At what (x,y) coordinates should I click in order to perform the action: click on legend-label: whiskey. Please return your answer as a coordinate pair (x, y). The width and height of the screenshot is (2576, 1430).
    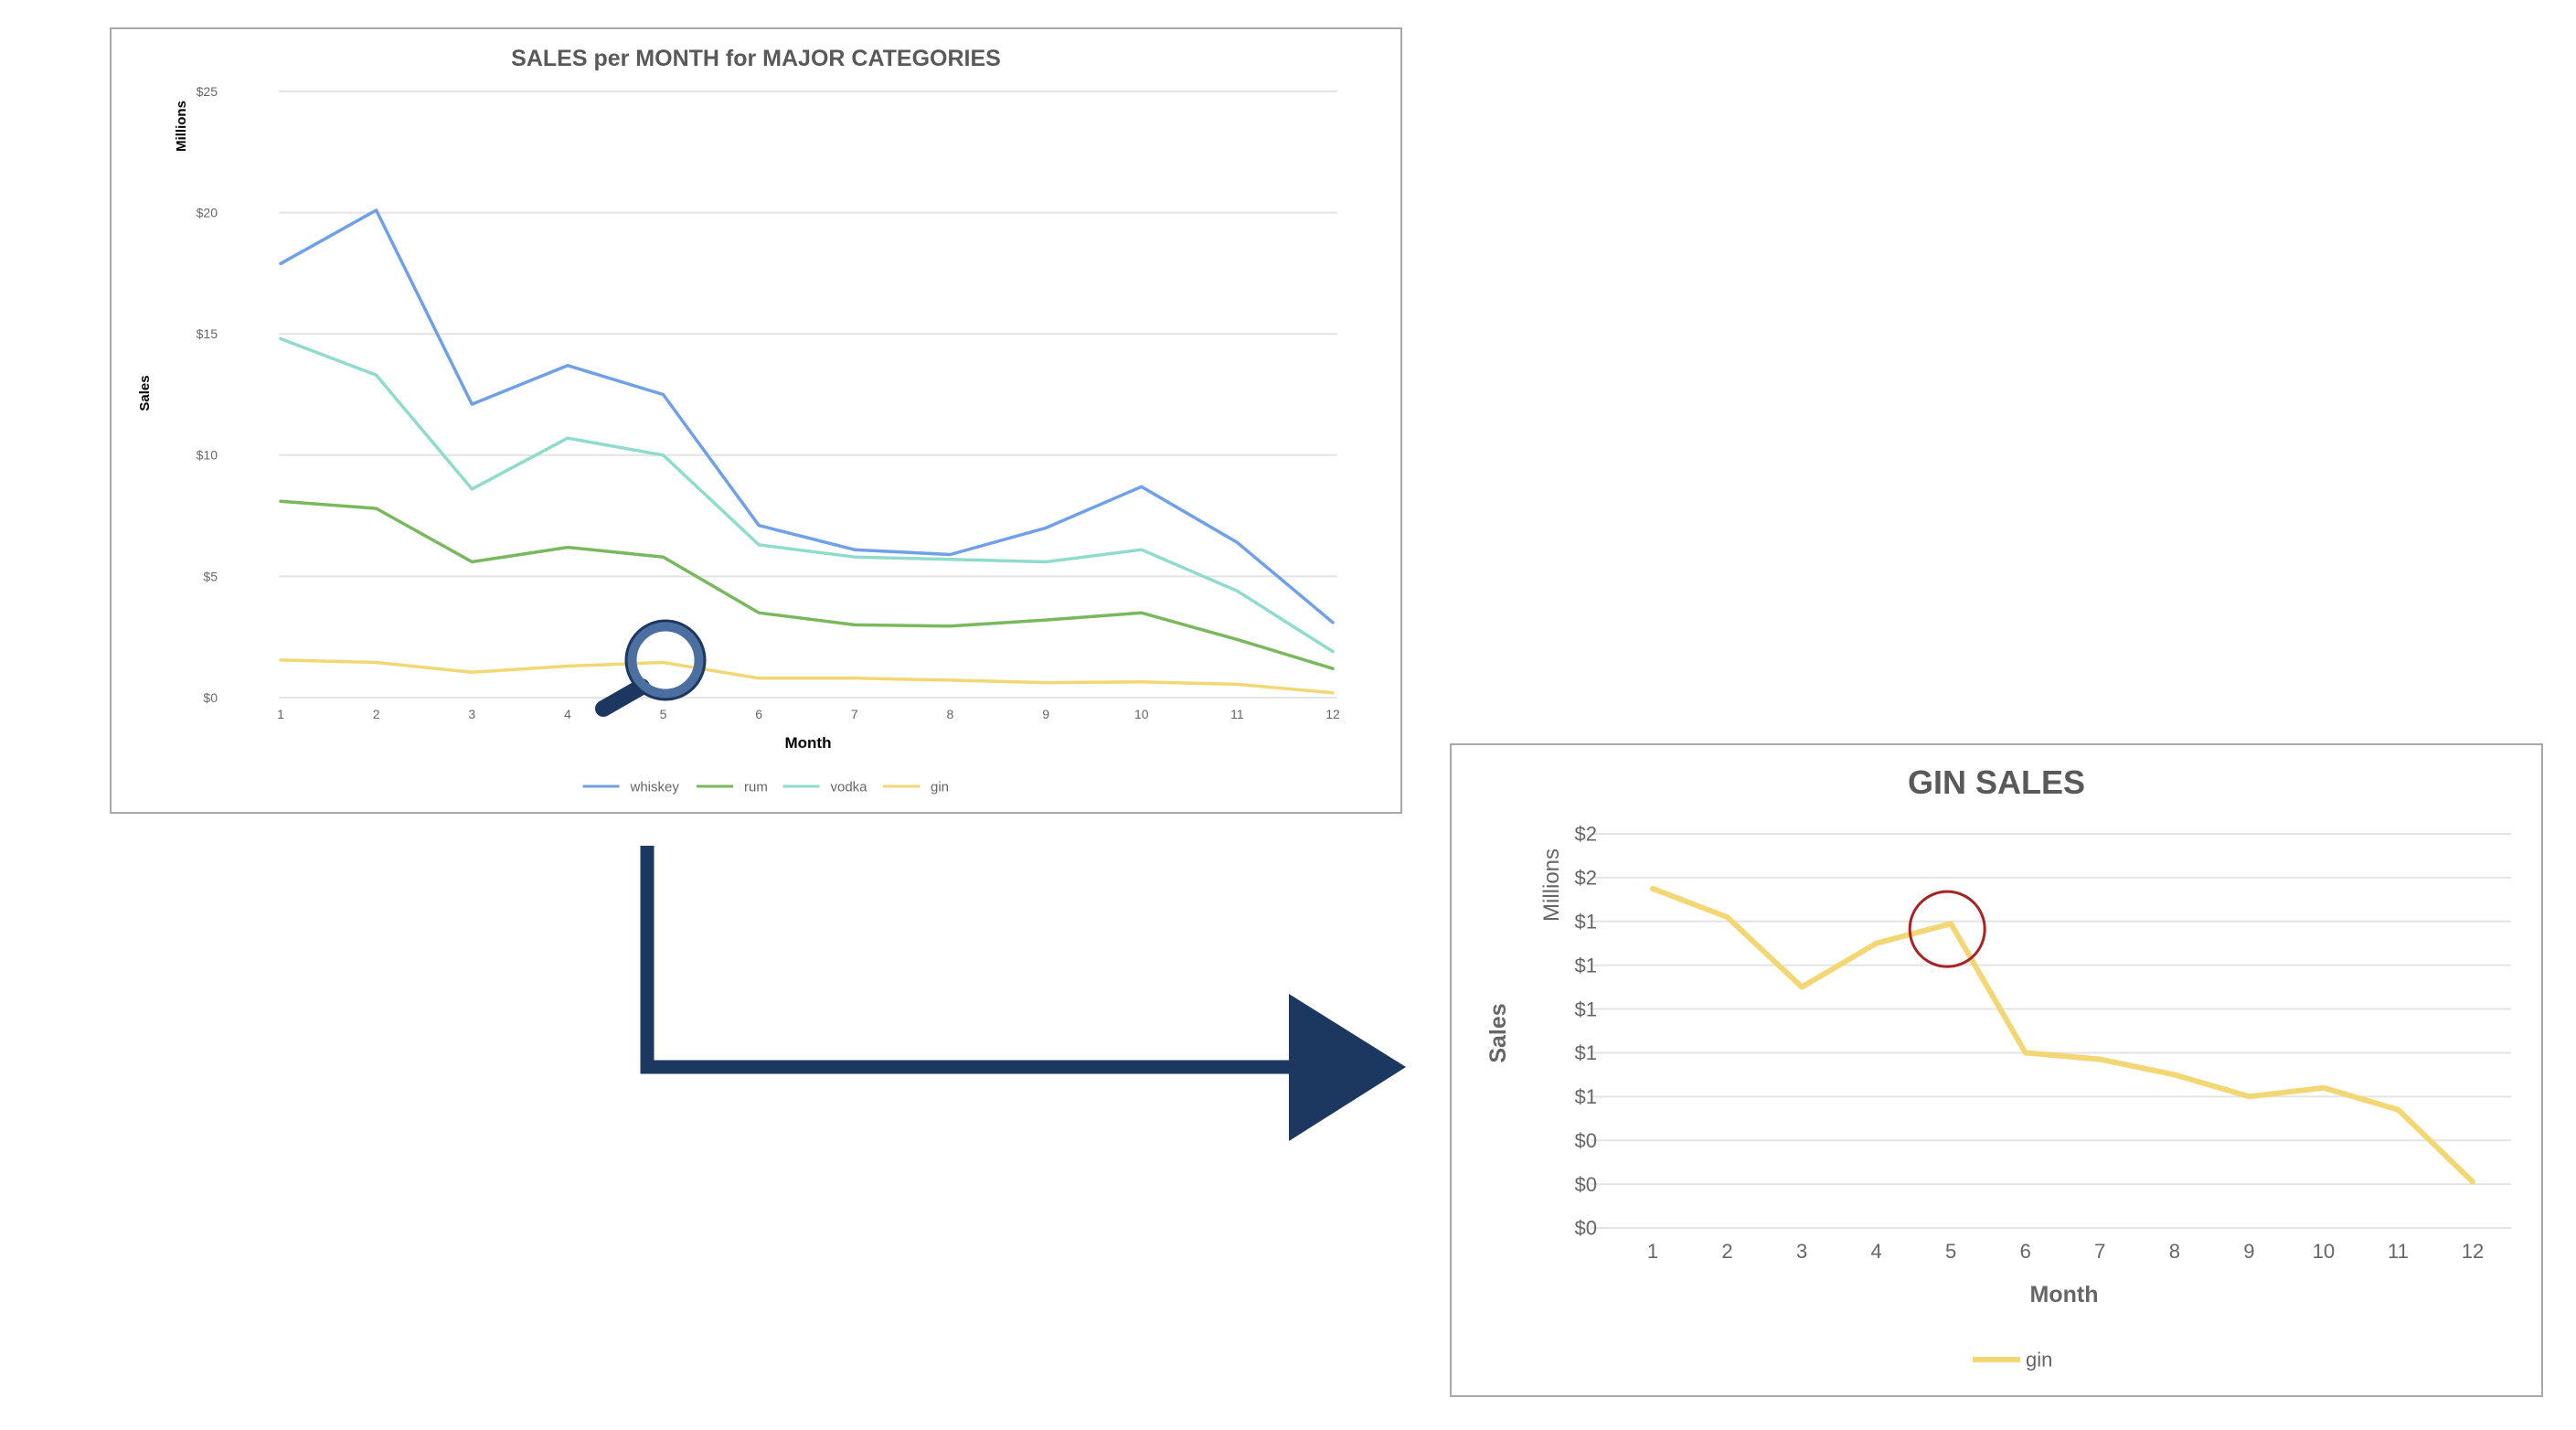
    Looking at the image, I should click on (655, 787).